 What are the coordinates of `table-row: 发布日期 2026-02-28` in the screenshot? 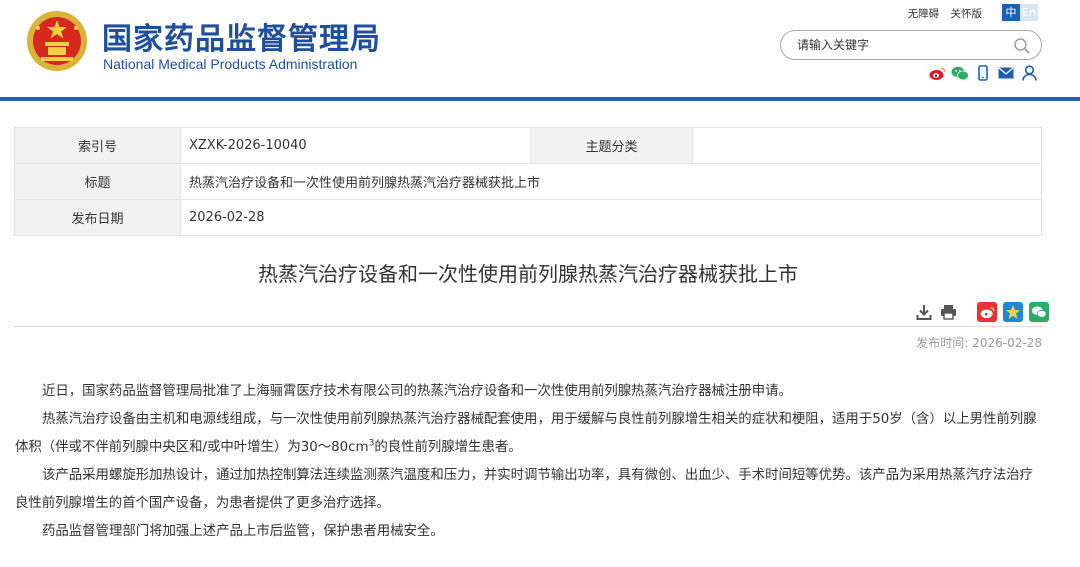 It's located at (528, 217).